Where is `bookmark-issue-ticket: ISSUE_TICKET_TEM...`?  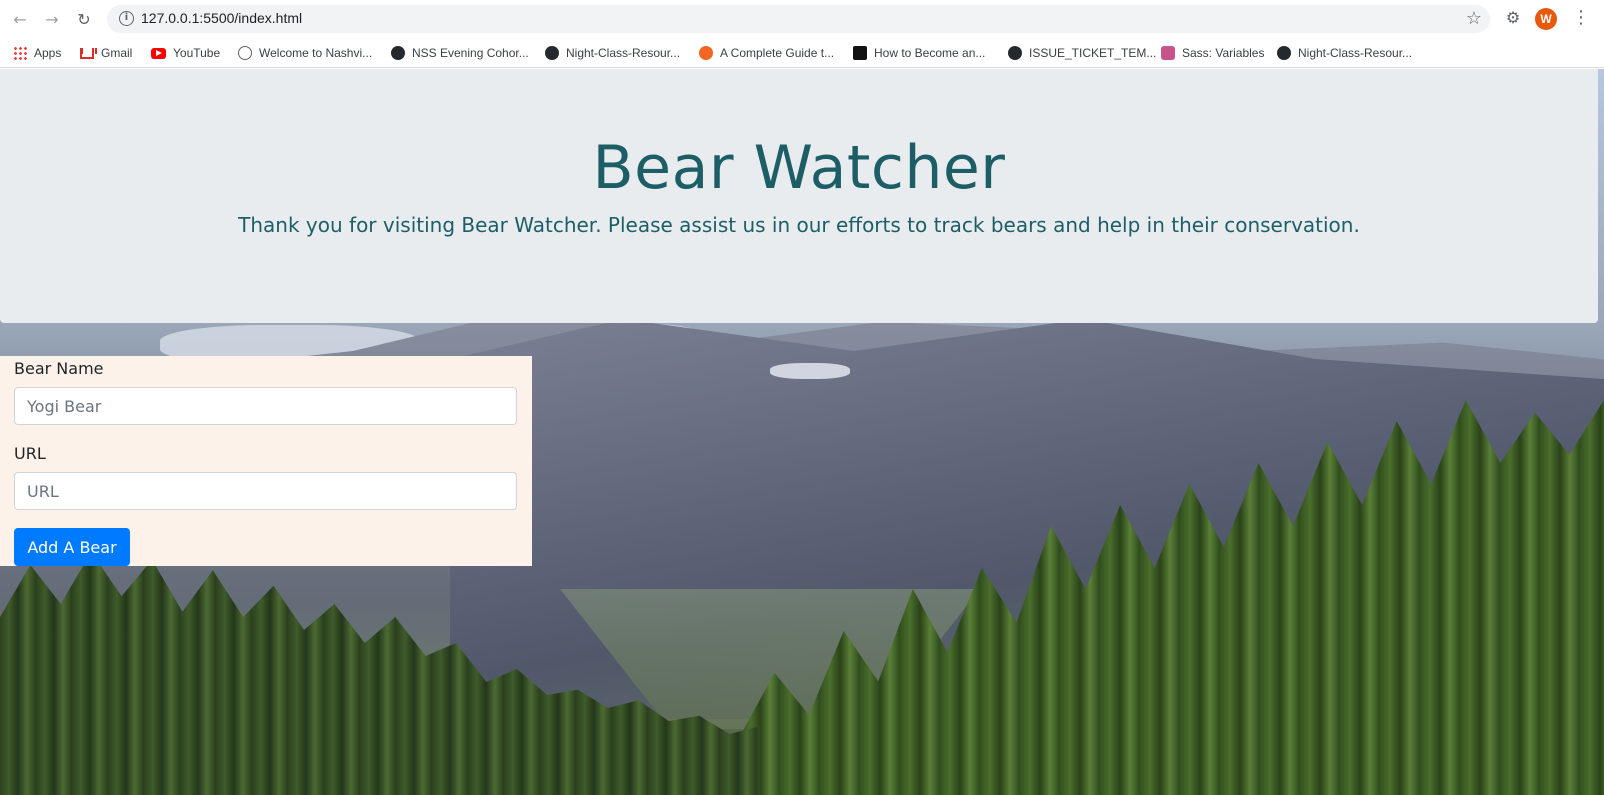 bookmark-issue-ticket: ISSUE_TICKET_TEM... is located at coordinates (1082, 53).